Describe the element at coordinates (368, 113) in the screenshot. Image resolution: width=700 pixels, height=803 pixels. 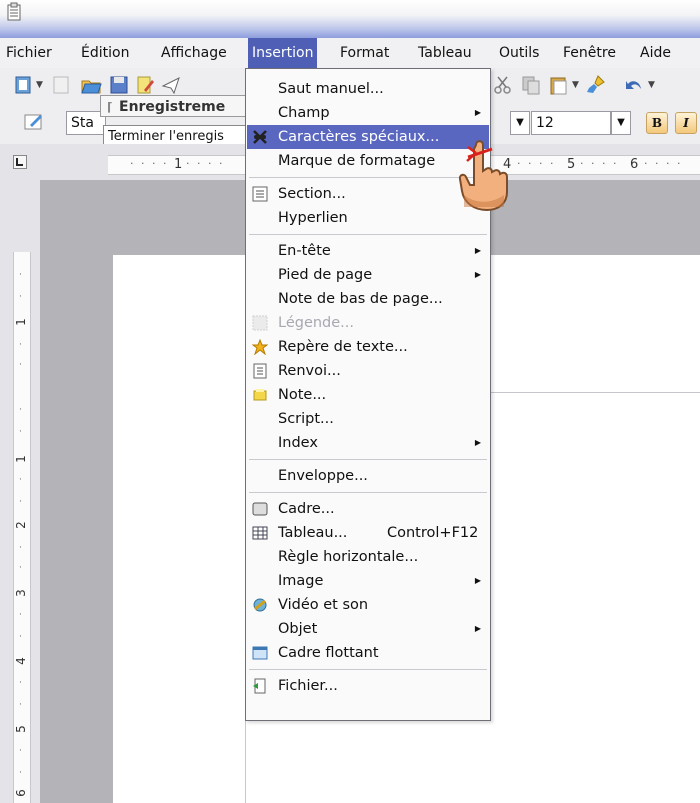
I see `menu-item-champ: Champ ▶` at that location.